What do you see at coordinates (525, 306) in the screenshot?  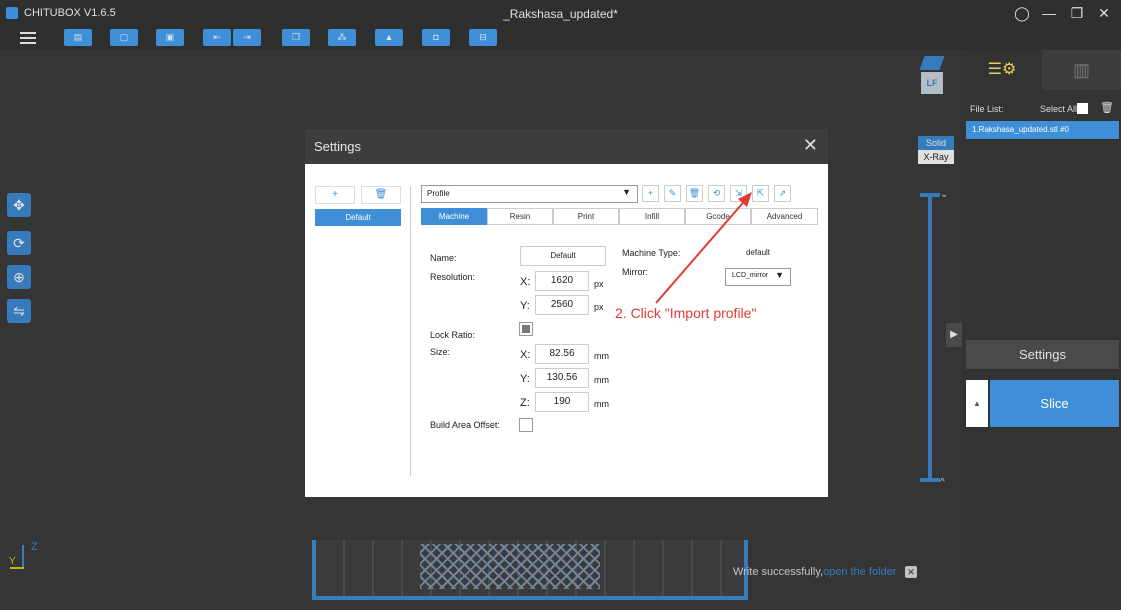 I see `res-y-label: Y:` at bounding box center [525, 306].